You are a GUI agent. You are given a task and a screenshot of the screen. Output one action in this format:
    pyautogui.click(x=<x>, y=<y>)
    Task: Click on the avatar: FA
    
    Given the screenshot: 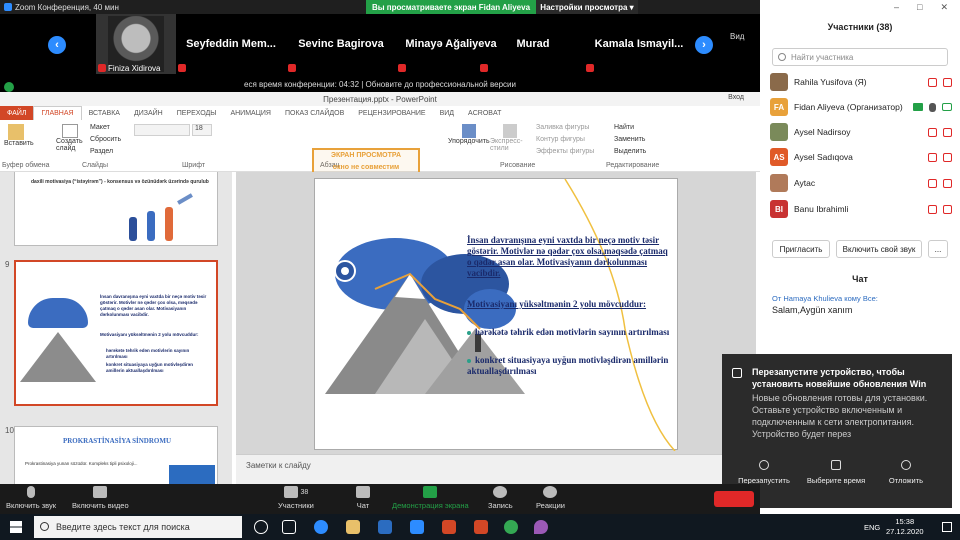 What is the action you would take?
    pyautogui.click(x=779, y=107)
    